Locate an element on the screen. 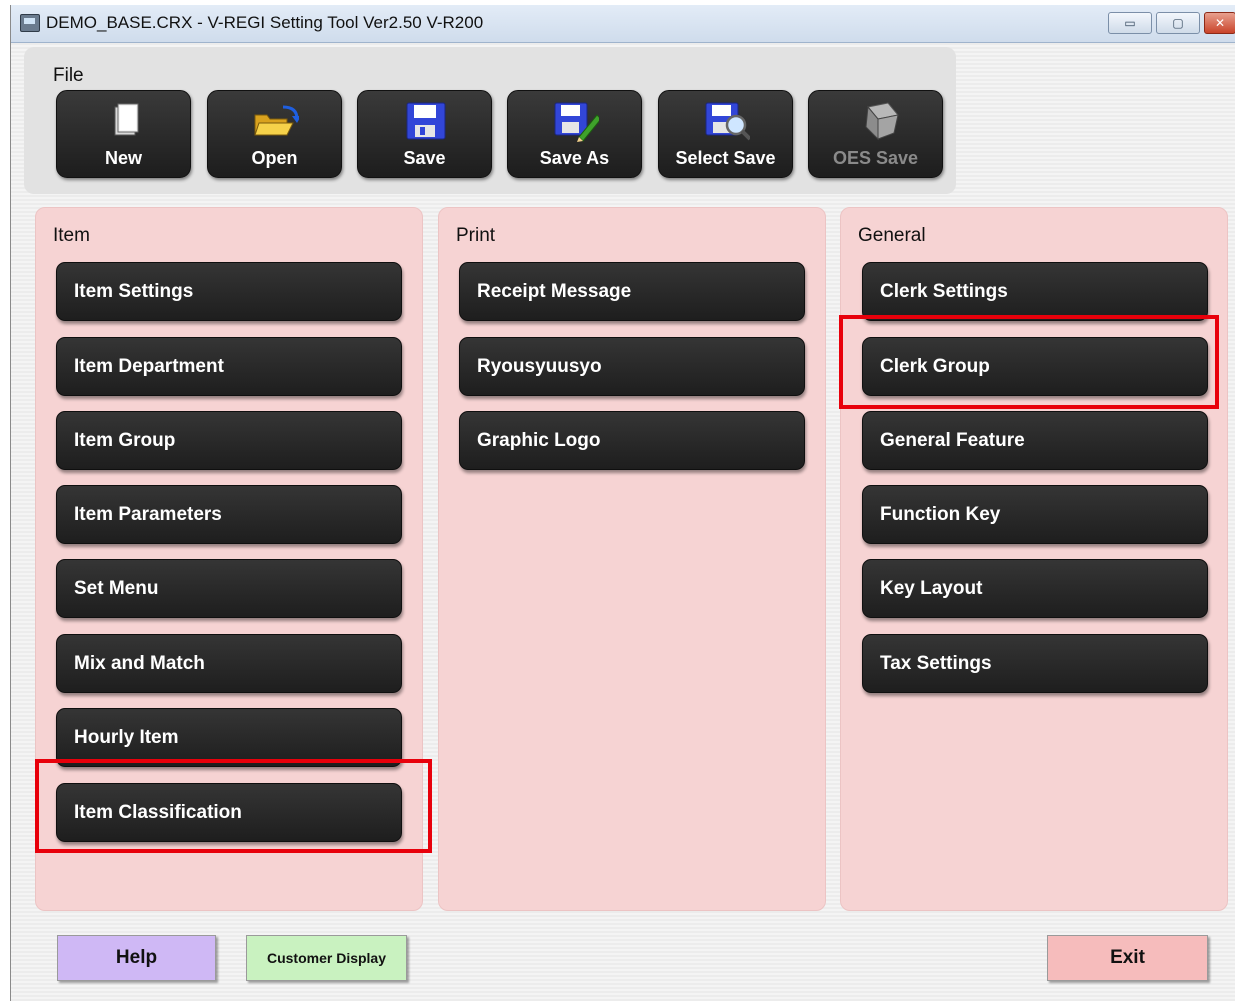 The height and width of the screenshot is (1001, 1235). hourly-item-label: Hourly Item is located at coordinates (126, 737).